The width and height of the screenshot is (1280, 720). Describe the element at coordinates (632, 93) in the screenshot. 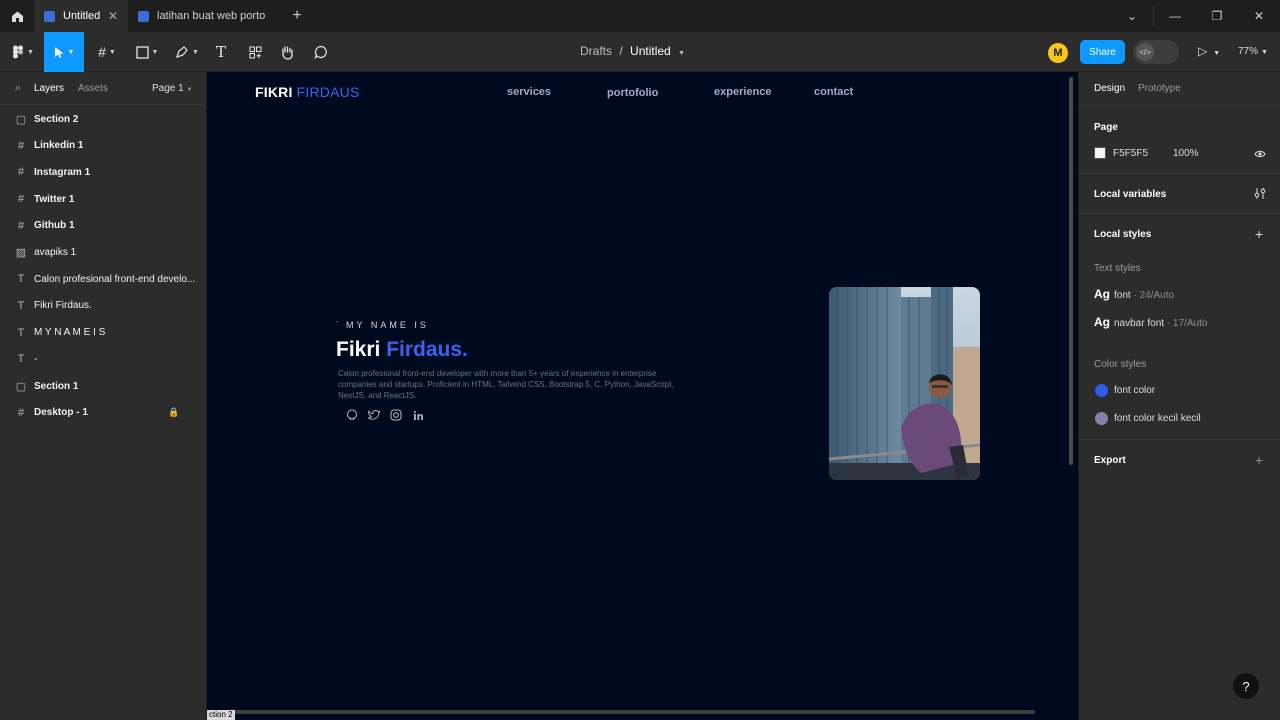

I see `nav-portofolio: portofolio` at that location.